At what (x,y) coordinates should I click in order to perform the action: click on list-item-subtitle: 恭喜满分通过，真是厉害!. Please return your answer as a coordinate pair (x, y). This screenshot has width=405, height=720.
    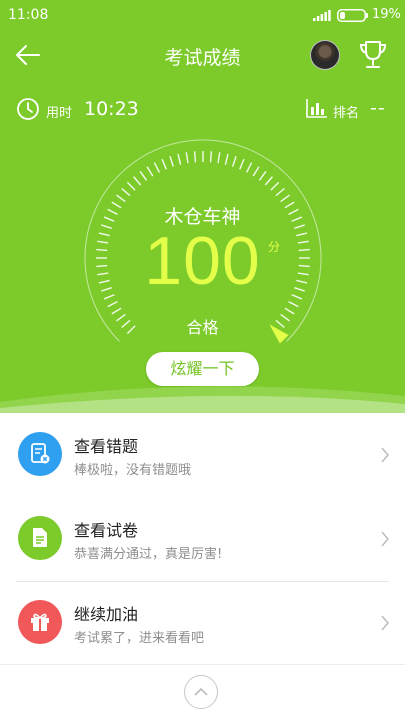
    Looking at the image, I should click on (148, 554).